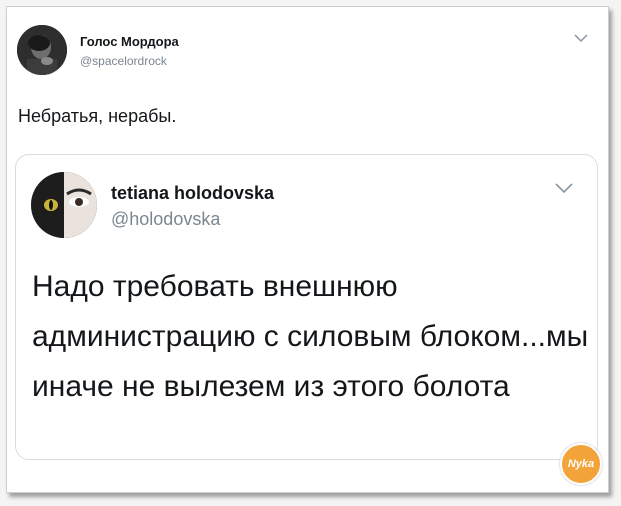  What do you see at coordinates (165, 219) in the screenshot?
I see `quoted-author-handle: @holodovska` at bounding box center [165, 219].